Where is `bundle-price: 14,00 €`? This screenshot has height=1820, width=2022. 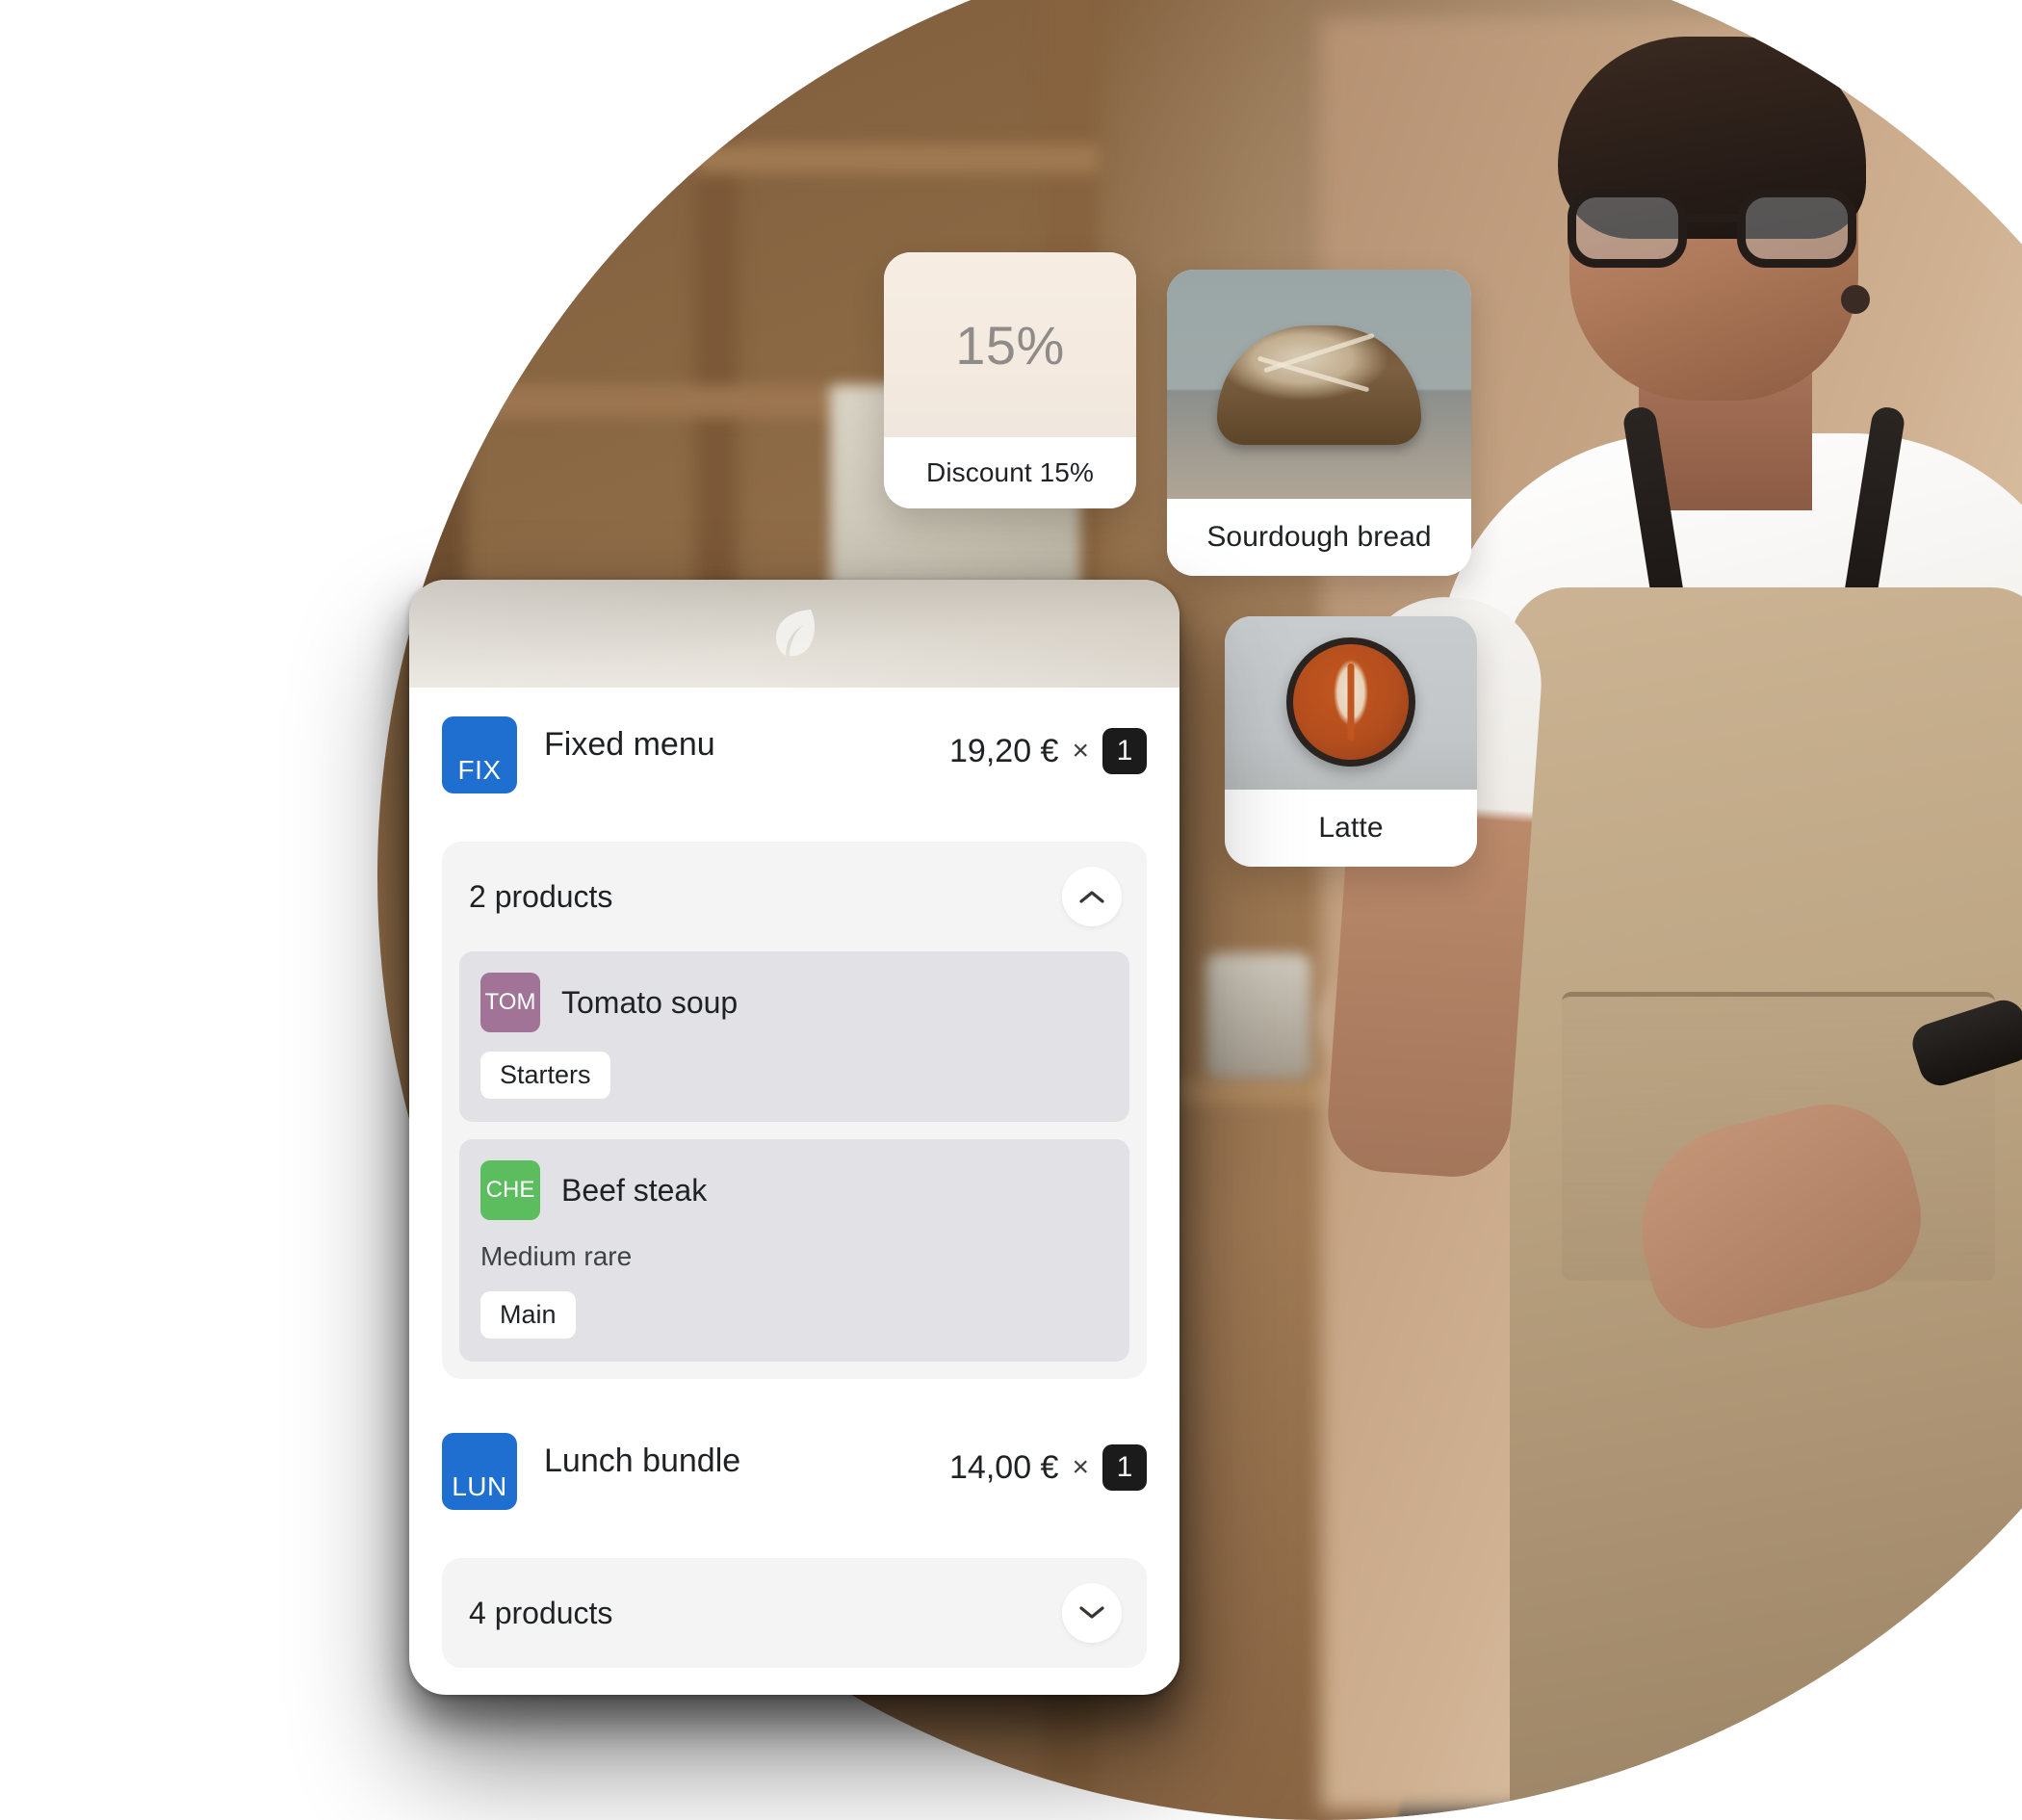 bundle-price: 14,00 € is located at coordinates (1004, 1467).